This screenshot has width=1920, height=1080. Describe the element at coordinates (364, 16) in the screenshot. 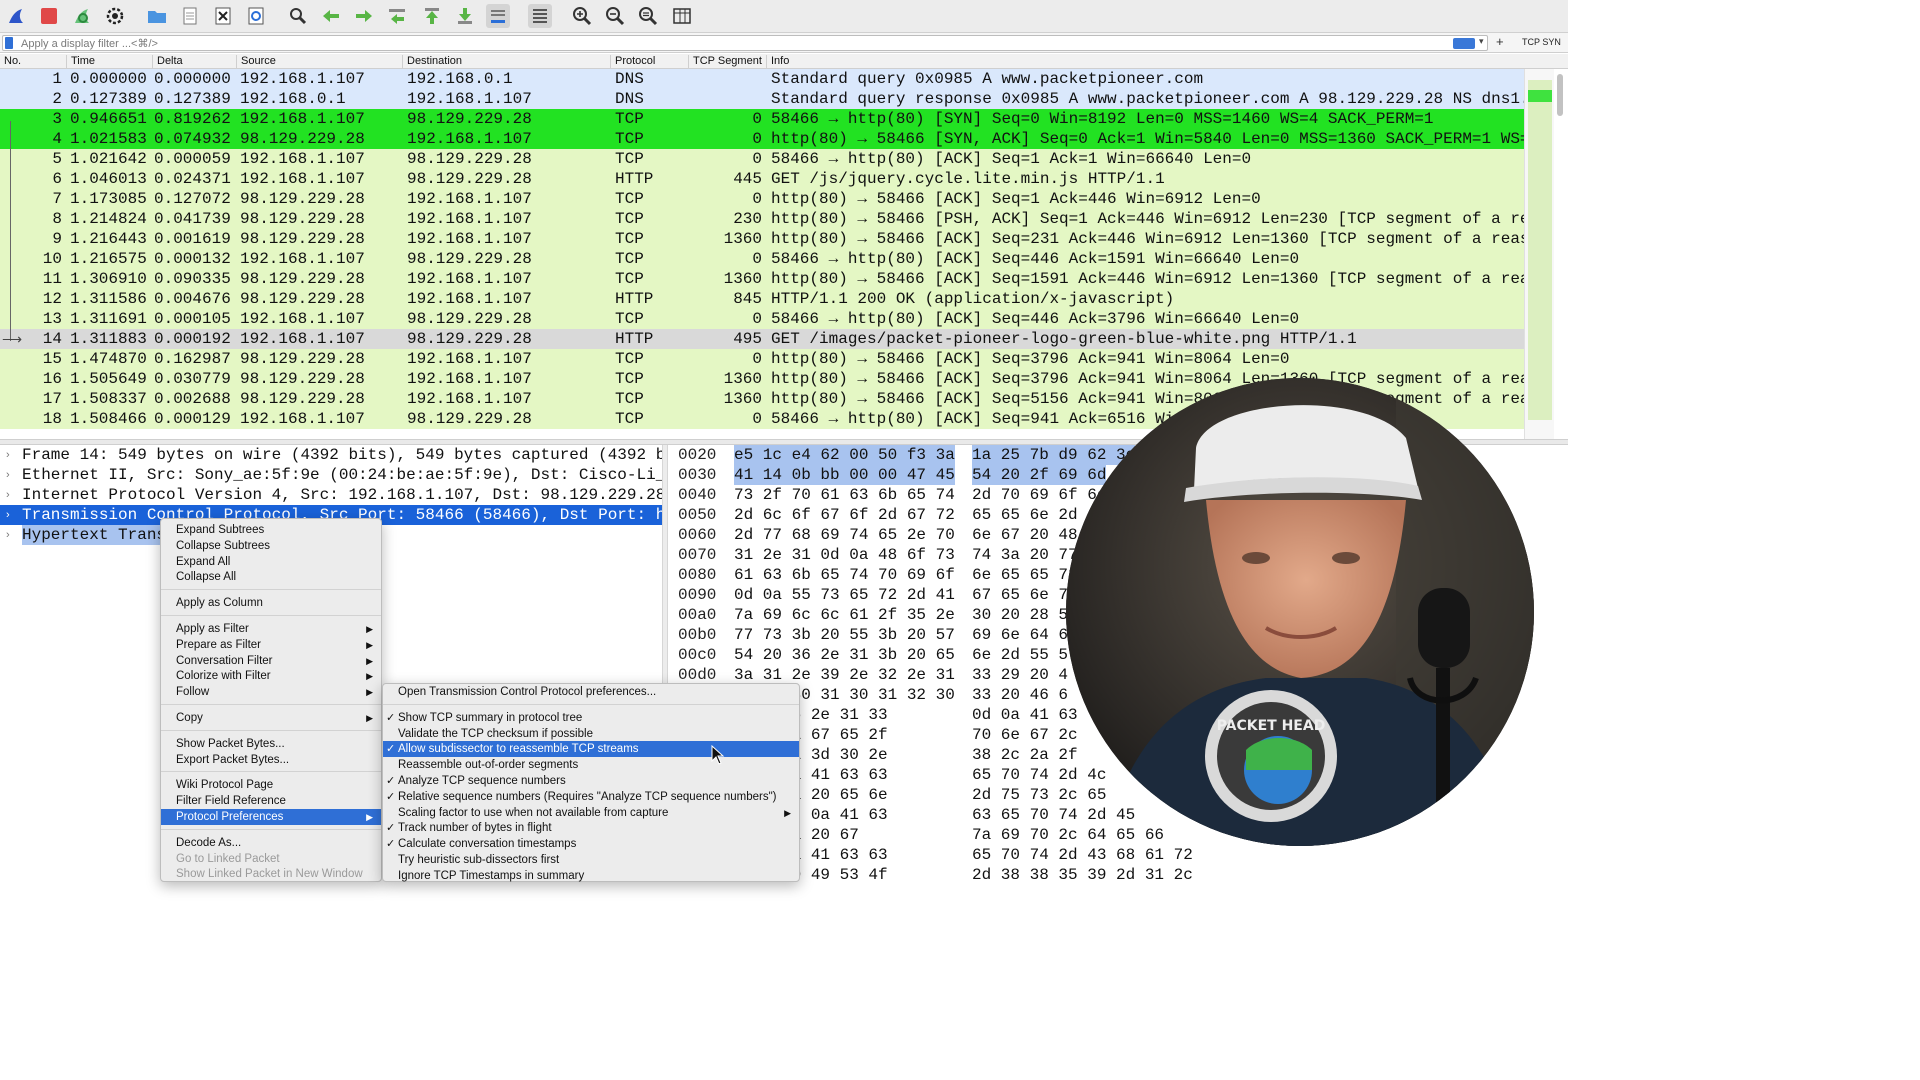

I see `forward-arrow-icon` at that location.